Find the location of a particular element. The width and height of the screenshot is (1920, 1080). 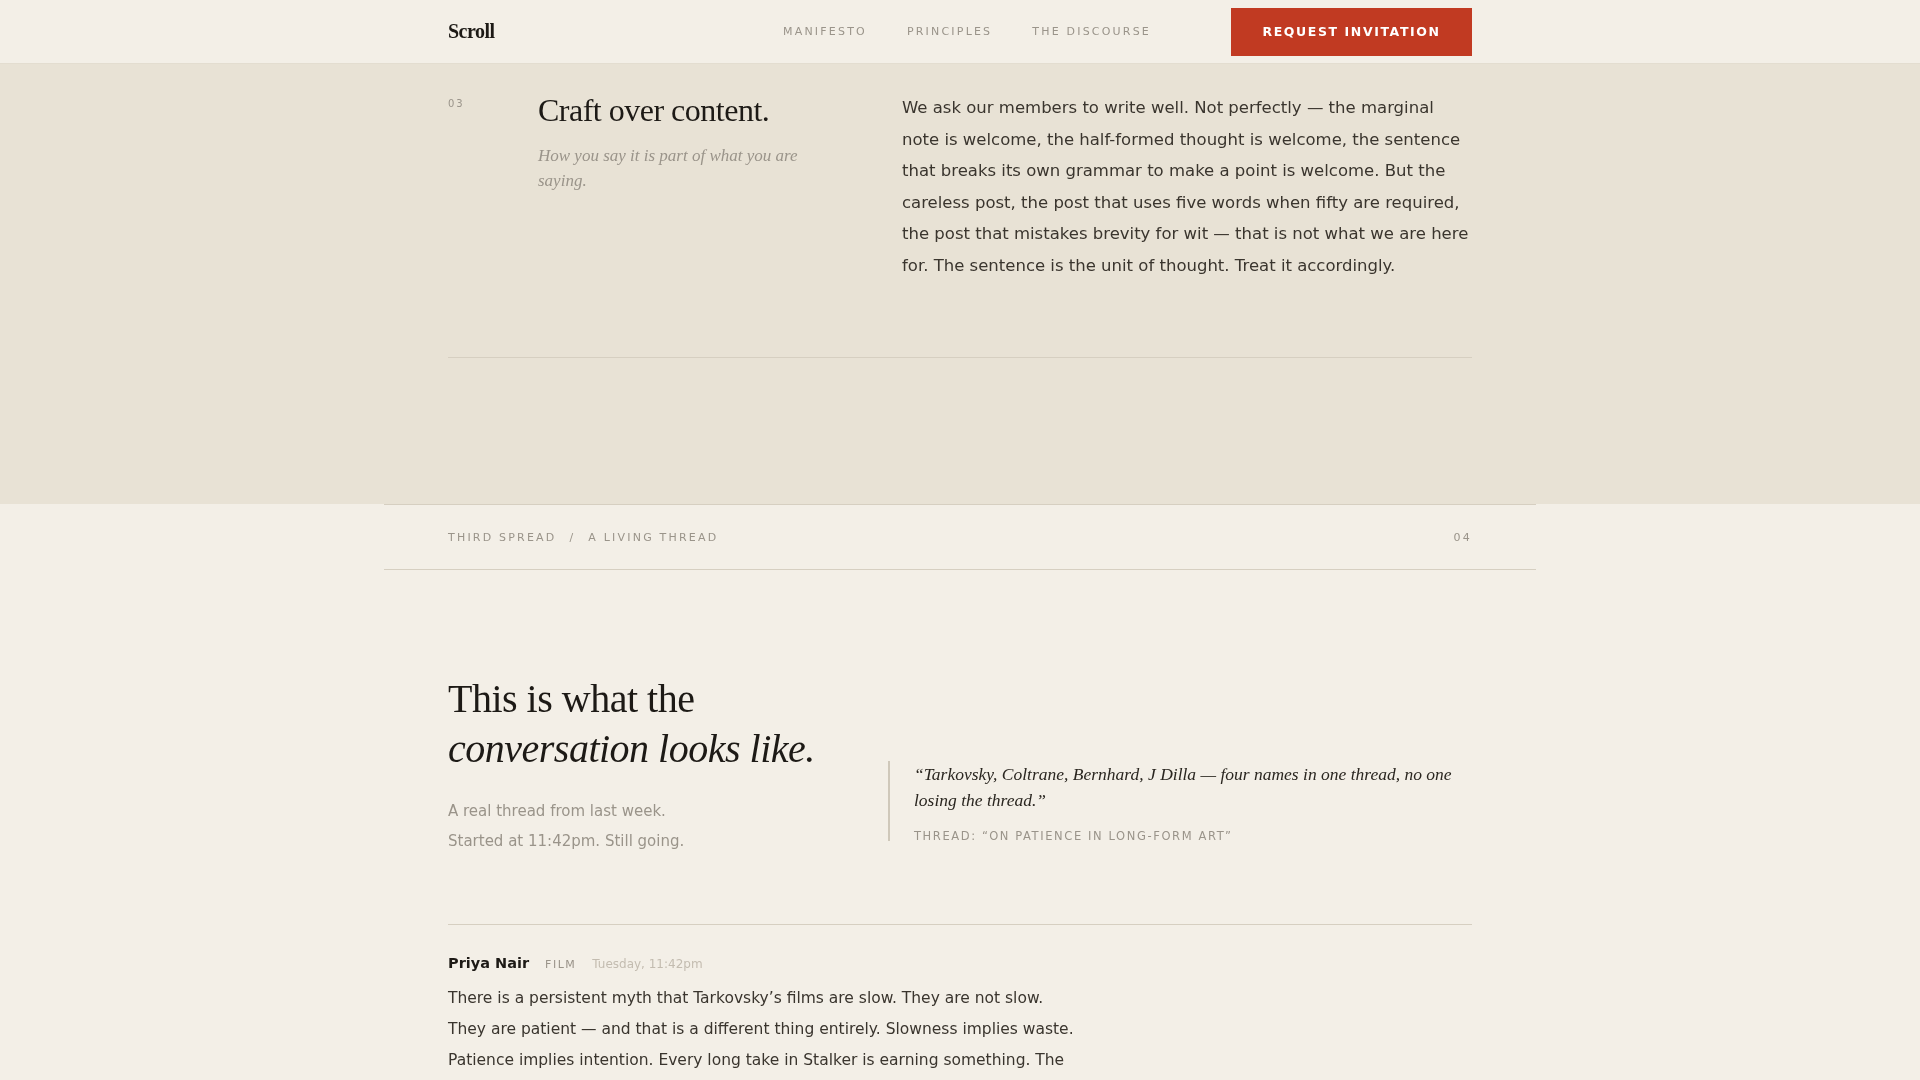

quote-text: “Tarkovsky, Coltrane, Bernhard, J Dilla — four names in one thread, no one losing the thread.” is located at coordinates (1183, 787).